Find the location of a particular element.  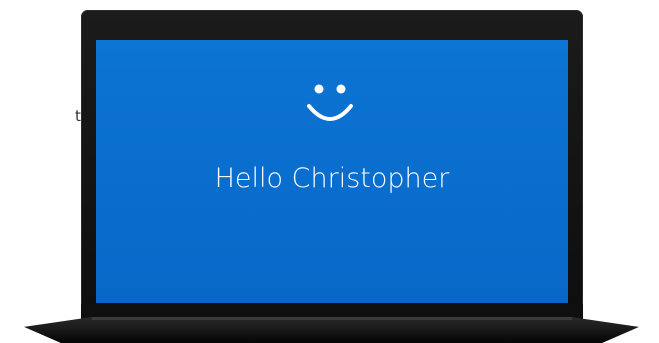

smiley-face-icon is located at coordinates (330, 104).